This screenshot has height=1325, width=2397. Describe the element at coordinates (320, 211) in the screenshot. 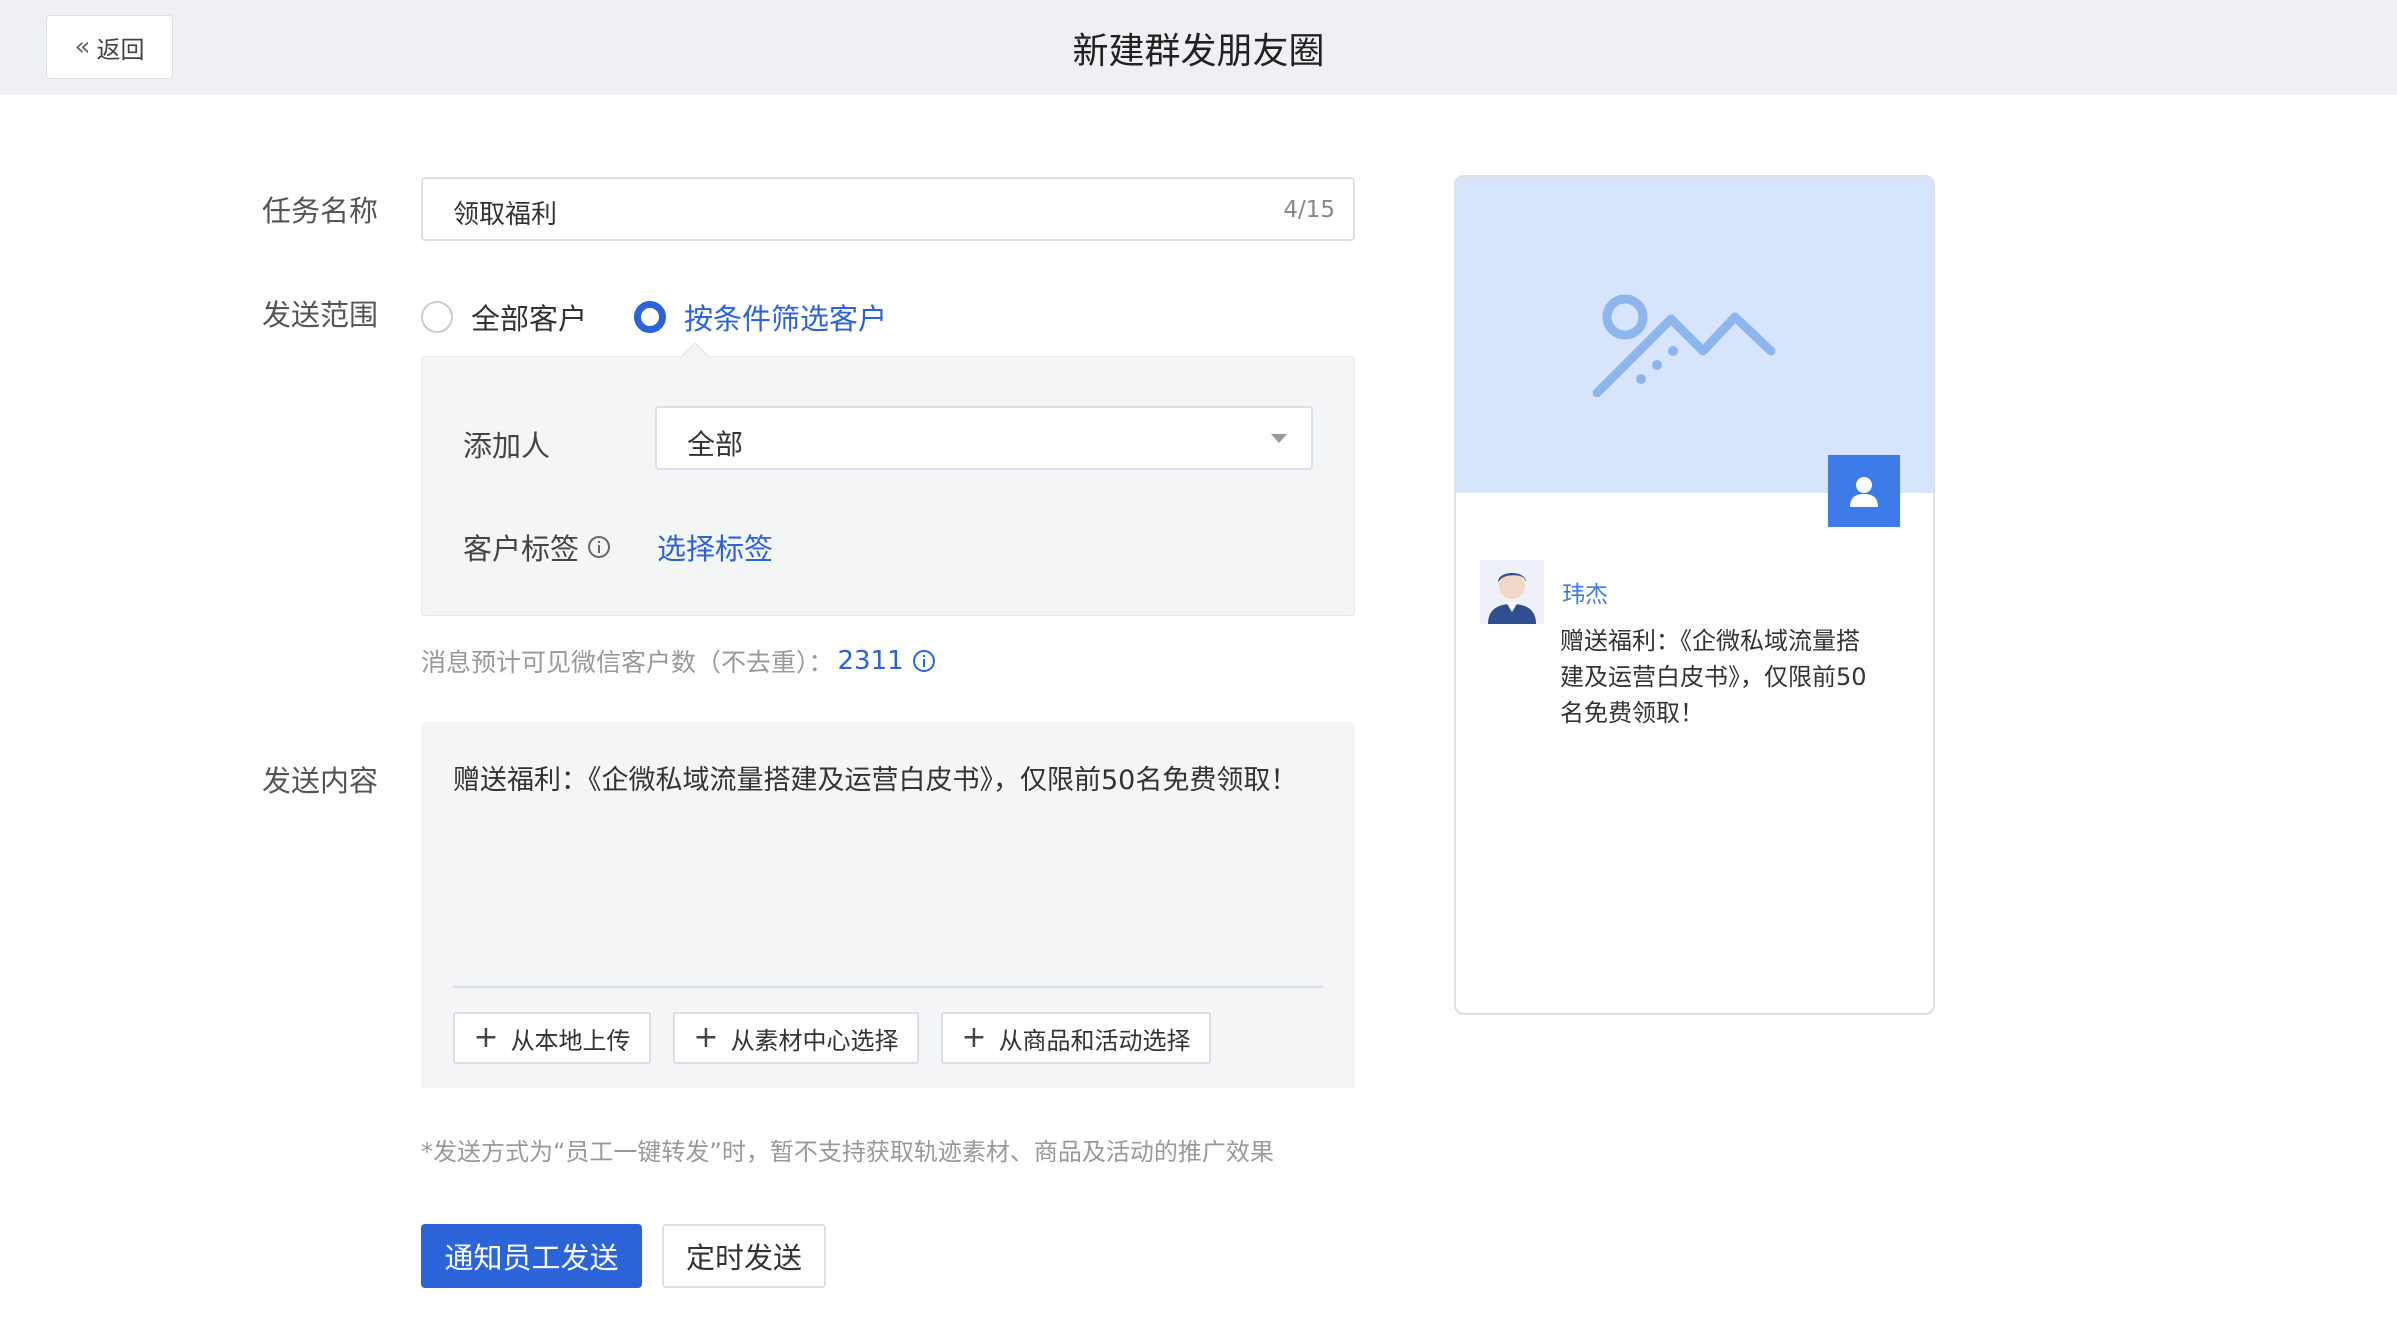

I see `task-name-label: 任务名称` at that location.